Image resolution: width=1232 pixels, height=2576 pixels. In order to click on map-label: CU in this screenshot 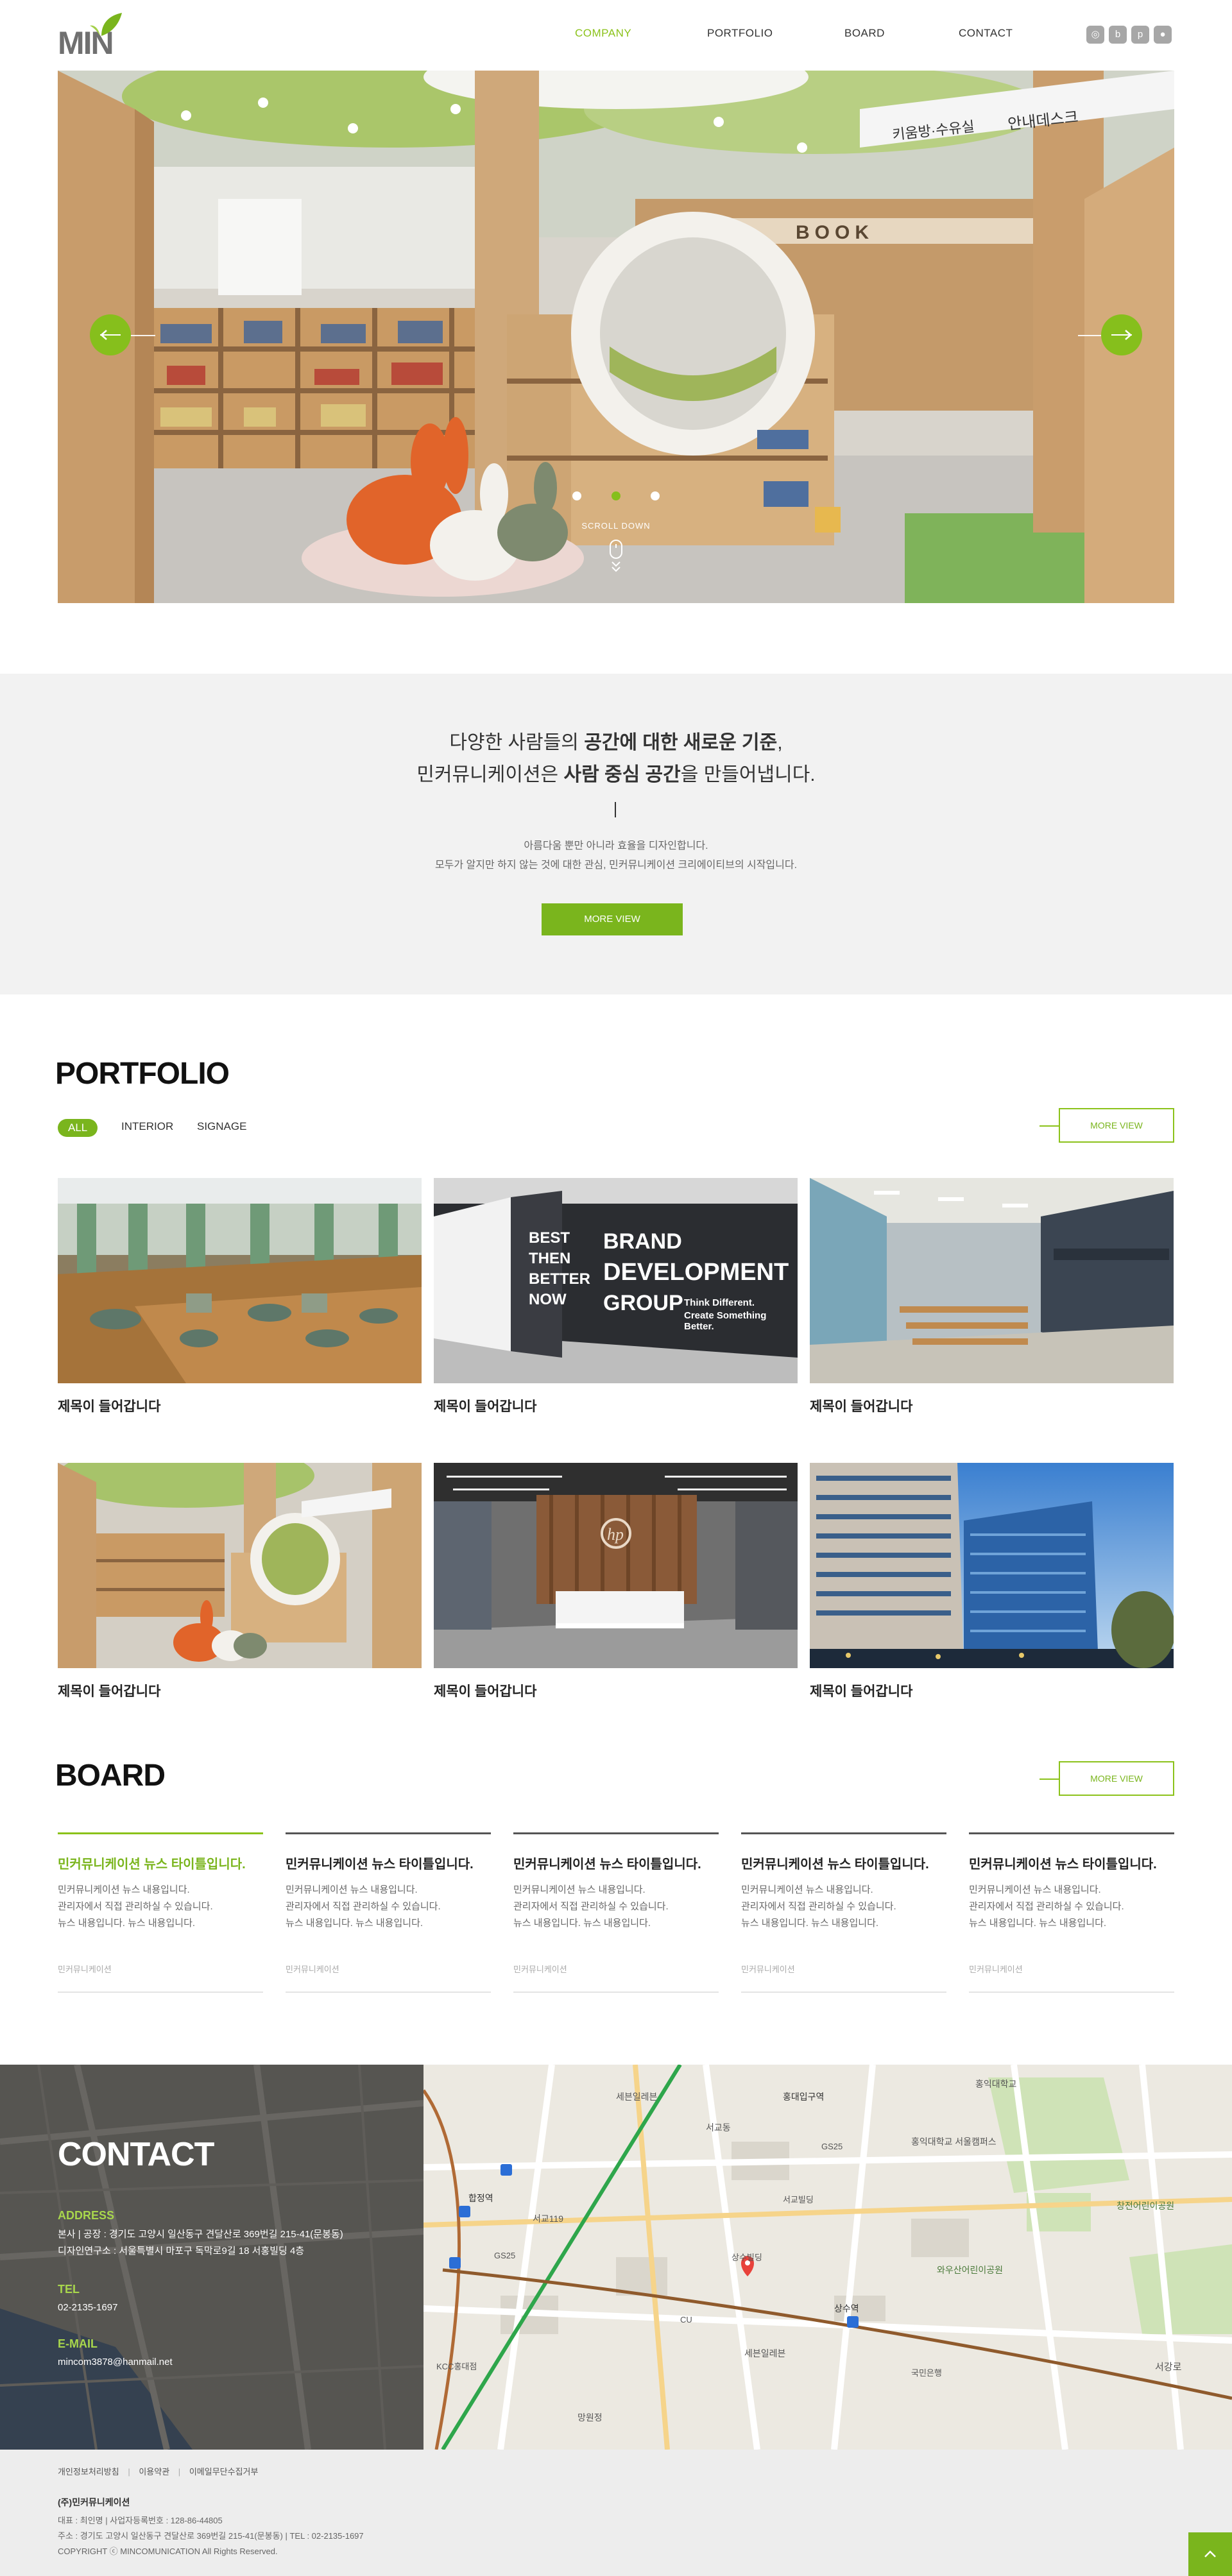, I will do `click(686, 2319)`.